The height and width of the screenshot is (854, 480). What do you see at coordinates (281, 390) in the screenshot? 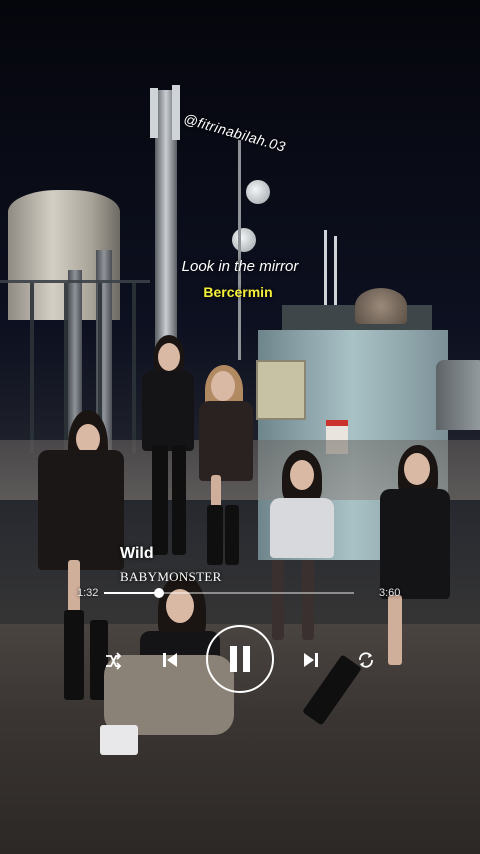
I see `electrical-panel` at bounding box center [281, 390].